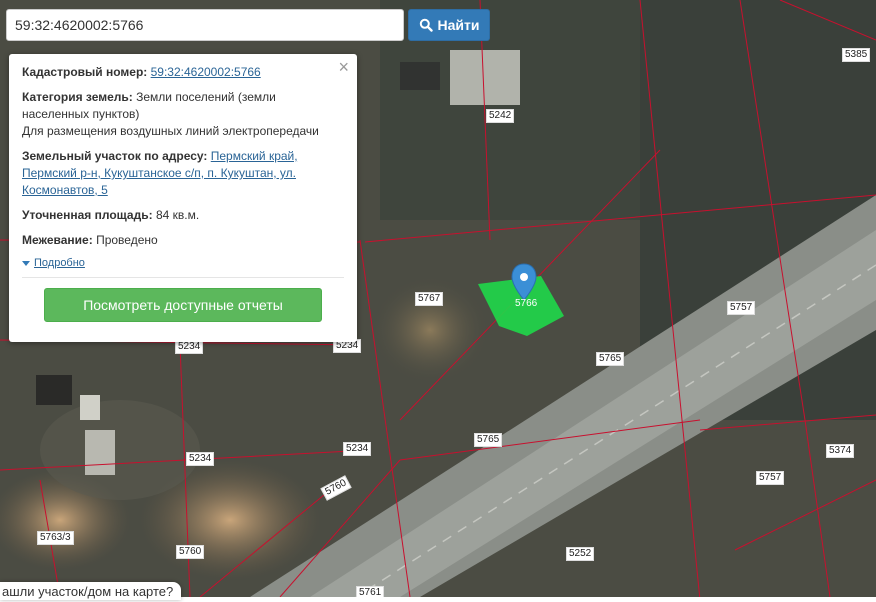  I want to click on parcel-label: 5374, so click(840, 451).